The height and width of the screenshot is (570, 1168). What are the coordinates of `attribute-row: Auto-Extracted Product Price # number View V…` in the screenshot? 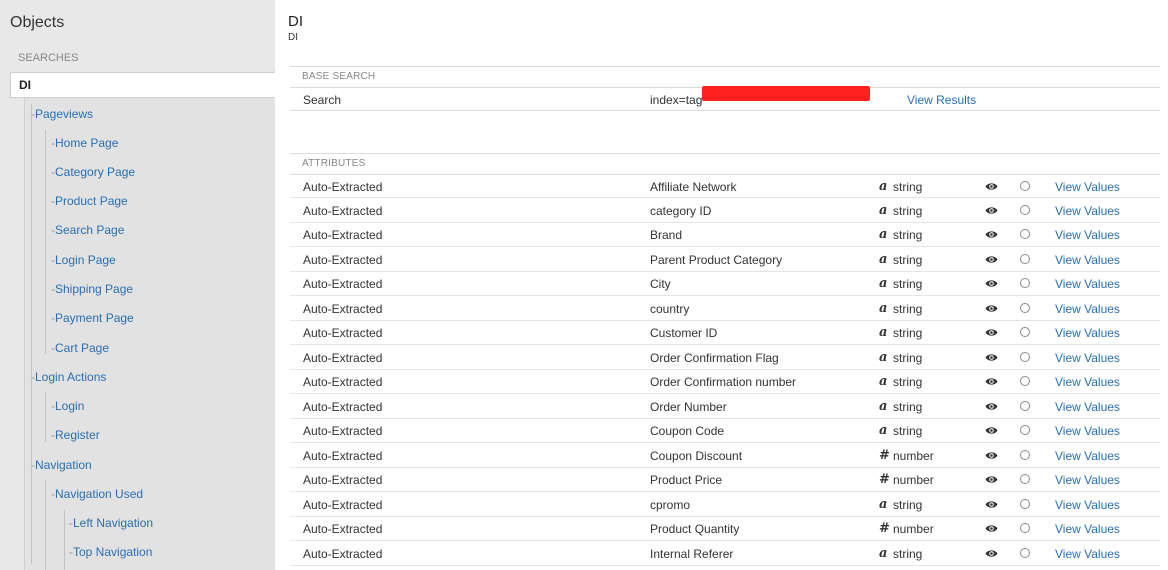 It's located at (725, 480).